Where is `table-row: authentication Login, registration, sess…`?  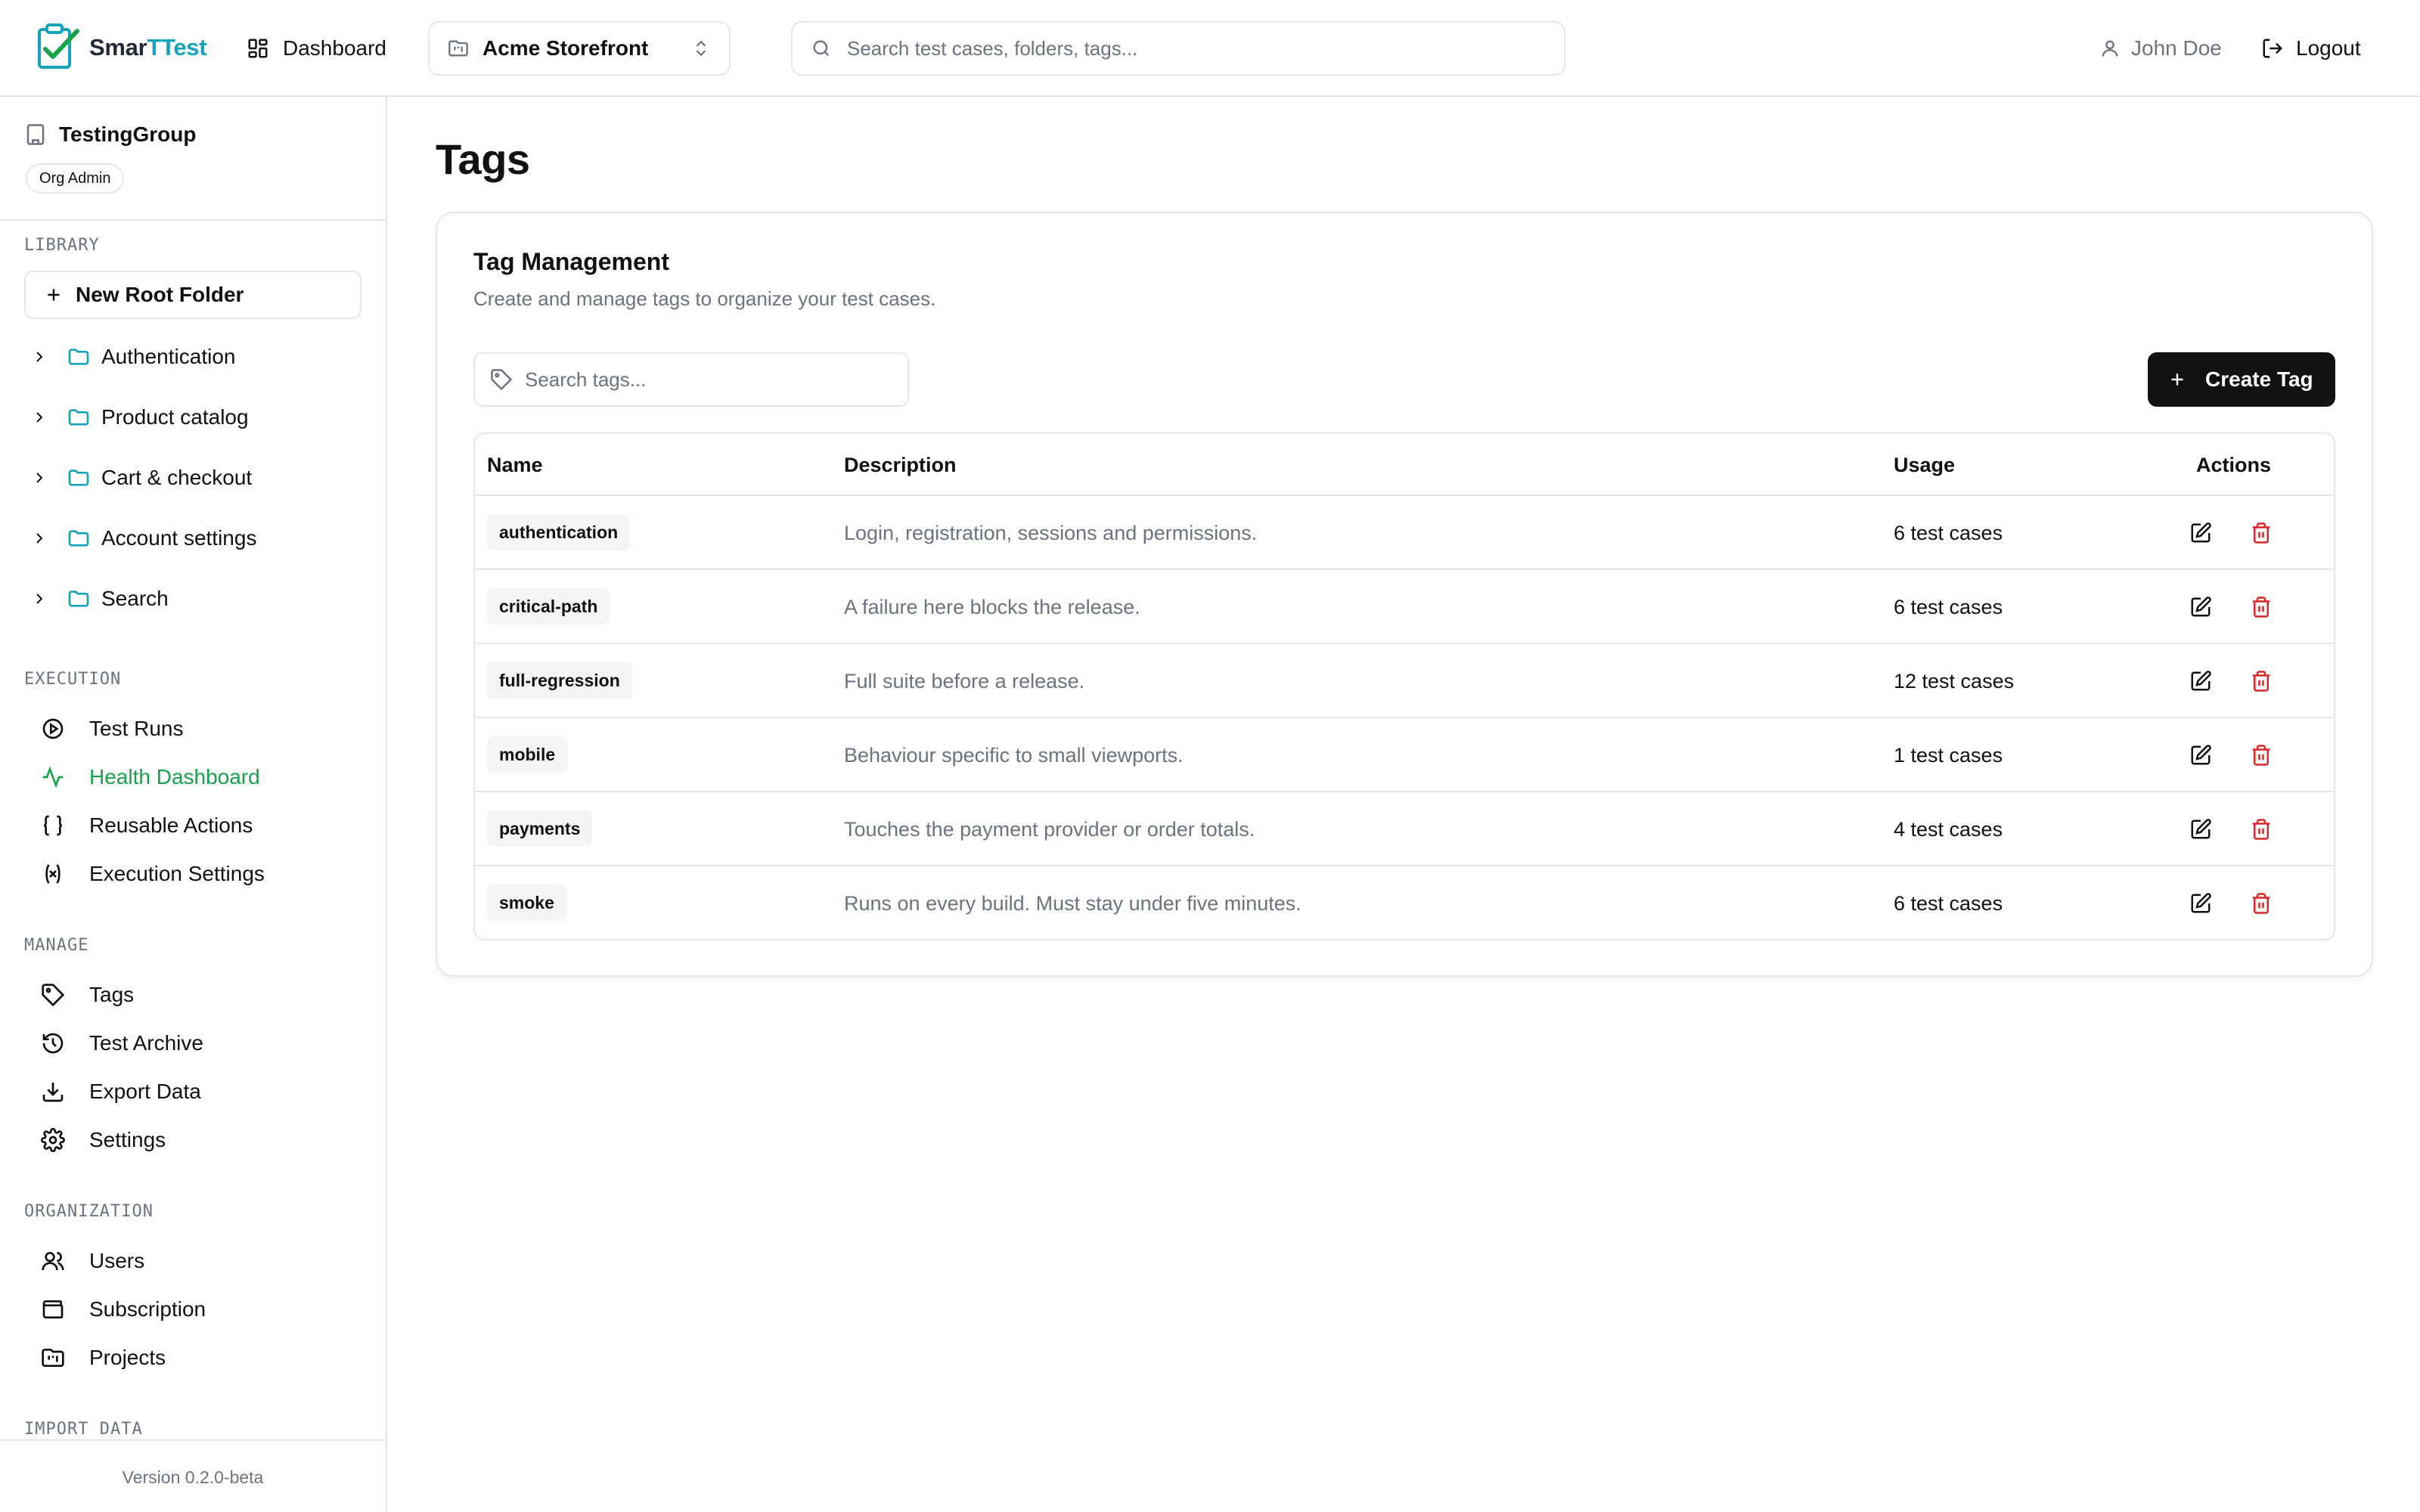
table-row: authentication Login, registration, sess… is located at coordinates (1404, 533).